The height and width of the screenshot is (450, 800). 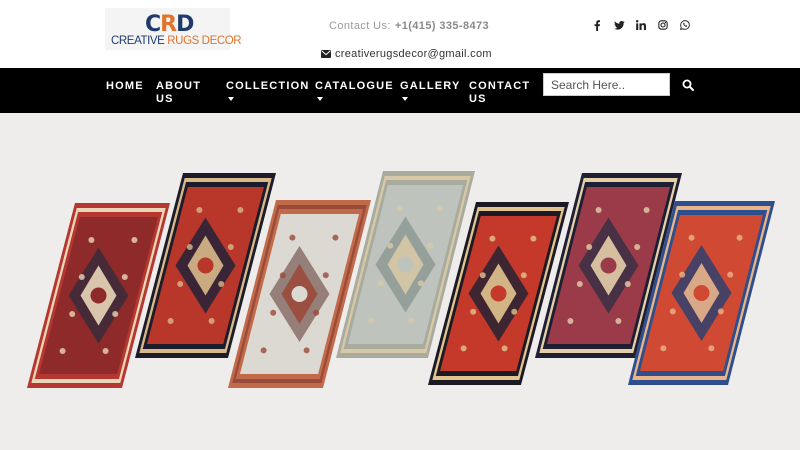 I want to click on instagram-icon, so click(x=663, y=25).